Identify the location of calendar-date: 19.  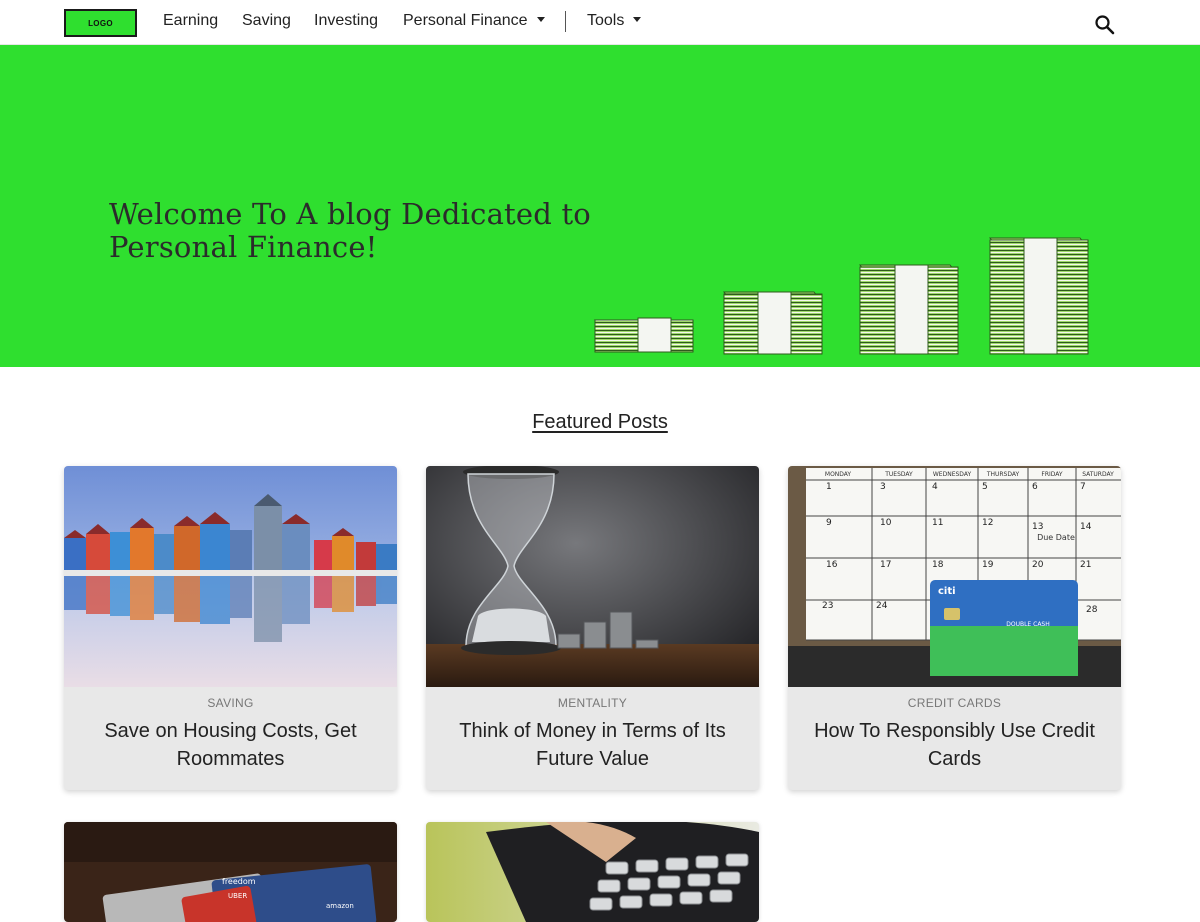
(988, 565).